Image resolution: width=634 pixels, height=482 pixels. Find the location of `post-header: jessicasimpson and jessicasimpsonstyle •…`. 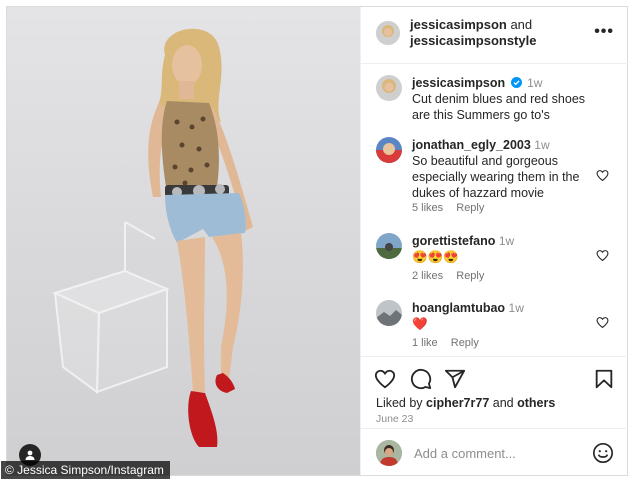

post-header: jessicasimpson and jessicasimpsonstyle •… is located at coordinates (494, 35).